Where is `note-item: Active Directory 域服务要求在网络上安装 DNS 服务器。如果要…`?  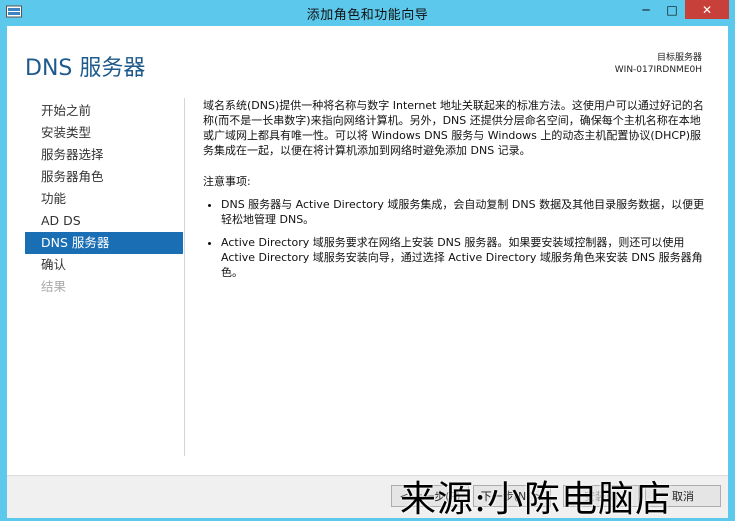
note-item: Active Directory 域服务要求在网络上安装 DNS 服务器。如果要… is located at coordinates (466, 257).